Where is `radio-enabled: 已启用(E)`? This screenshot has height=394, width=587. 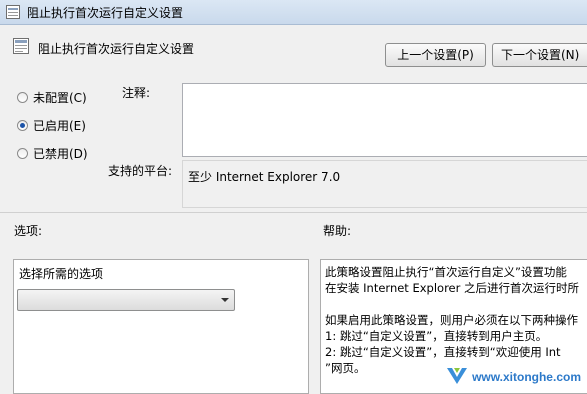
radio-enabled: 已启用(E) is located at coordinates (51, 125).